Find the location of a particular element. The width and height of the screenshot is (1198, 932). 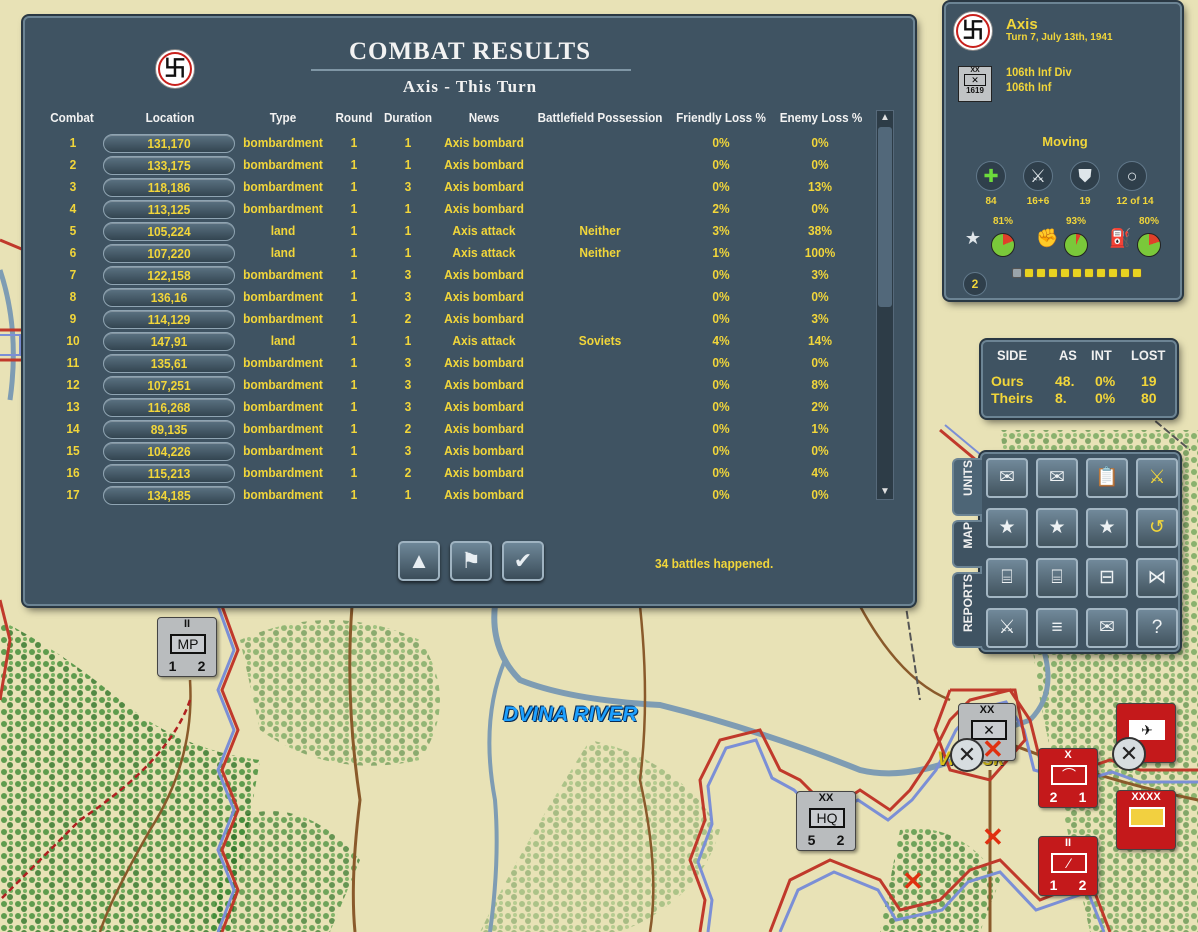

disband-button: ⋈ is located at coordinates (1157, 578).